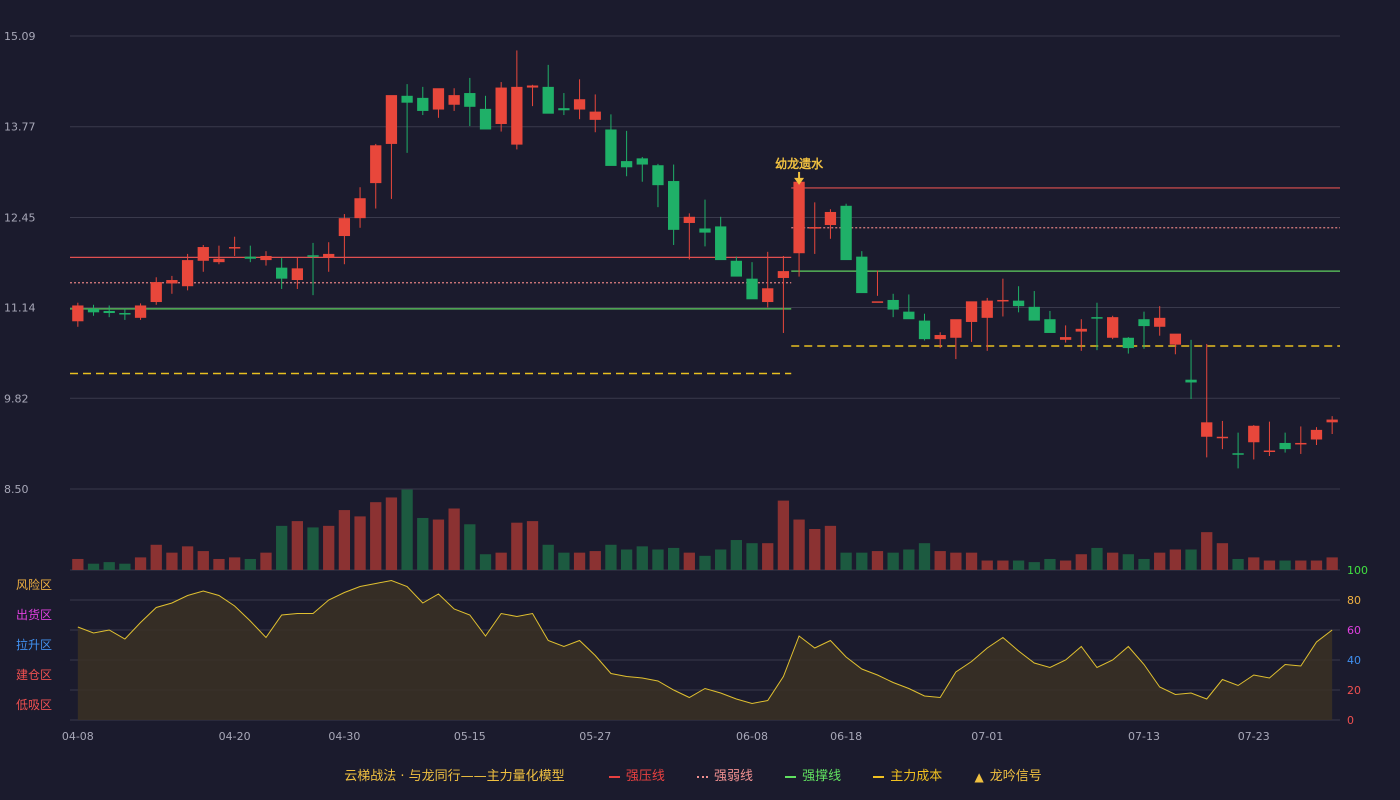 The width and height of the screenshot is (1400, 800). What do you see at coordinates (16, 489) in the screenshot?
I see `price-tick-label: 8.50` at bounding box center [16, 489].